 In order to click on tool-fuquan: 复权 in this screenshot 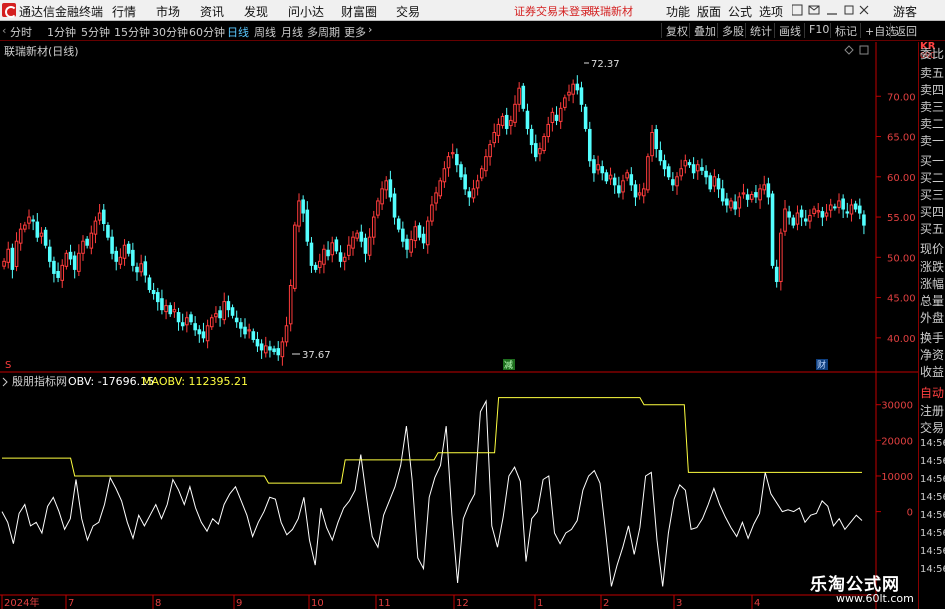, I will do `click(674, 30)`.